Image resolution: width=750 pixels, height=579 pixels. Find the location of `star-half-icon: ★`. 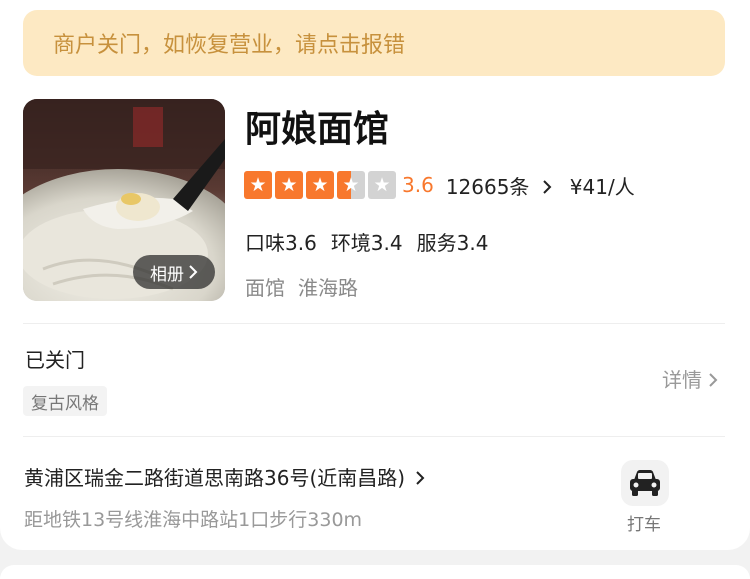

star-half-icon: ★ is located at coordinates (351, 185).